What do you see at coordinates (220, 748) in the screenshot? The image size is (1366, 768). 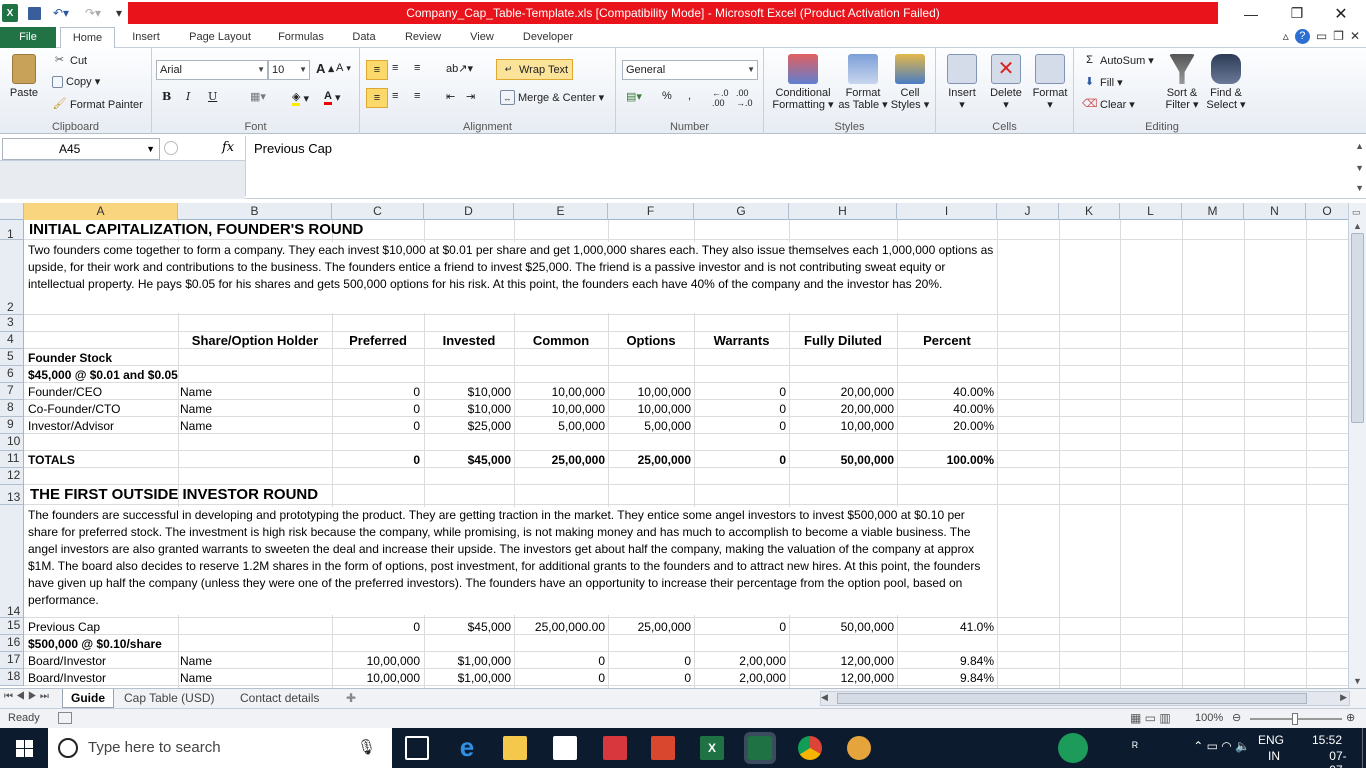 I see `taskbar-search: Type here to search 🎙` at bounding box center [220, 748].